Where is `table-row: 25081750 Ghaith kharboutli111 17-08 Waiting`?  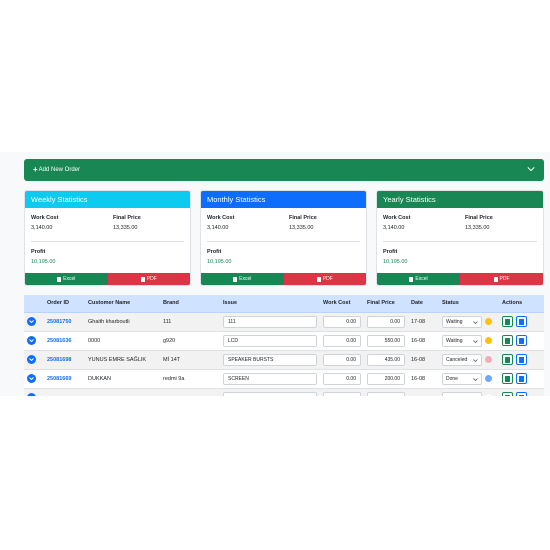
table-row: 25081750 Ghaith kharboutli111 17-08 Waiting is located at coordinates (284, 322).